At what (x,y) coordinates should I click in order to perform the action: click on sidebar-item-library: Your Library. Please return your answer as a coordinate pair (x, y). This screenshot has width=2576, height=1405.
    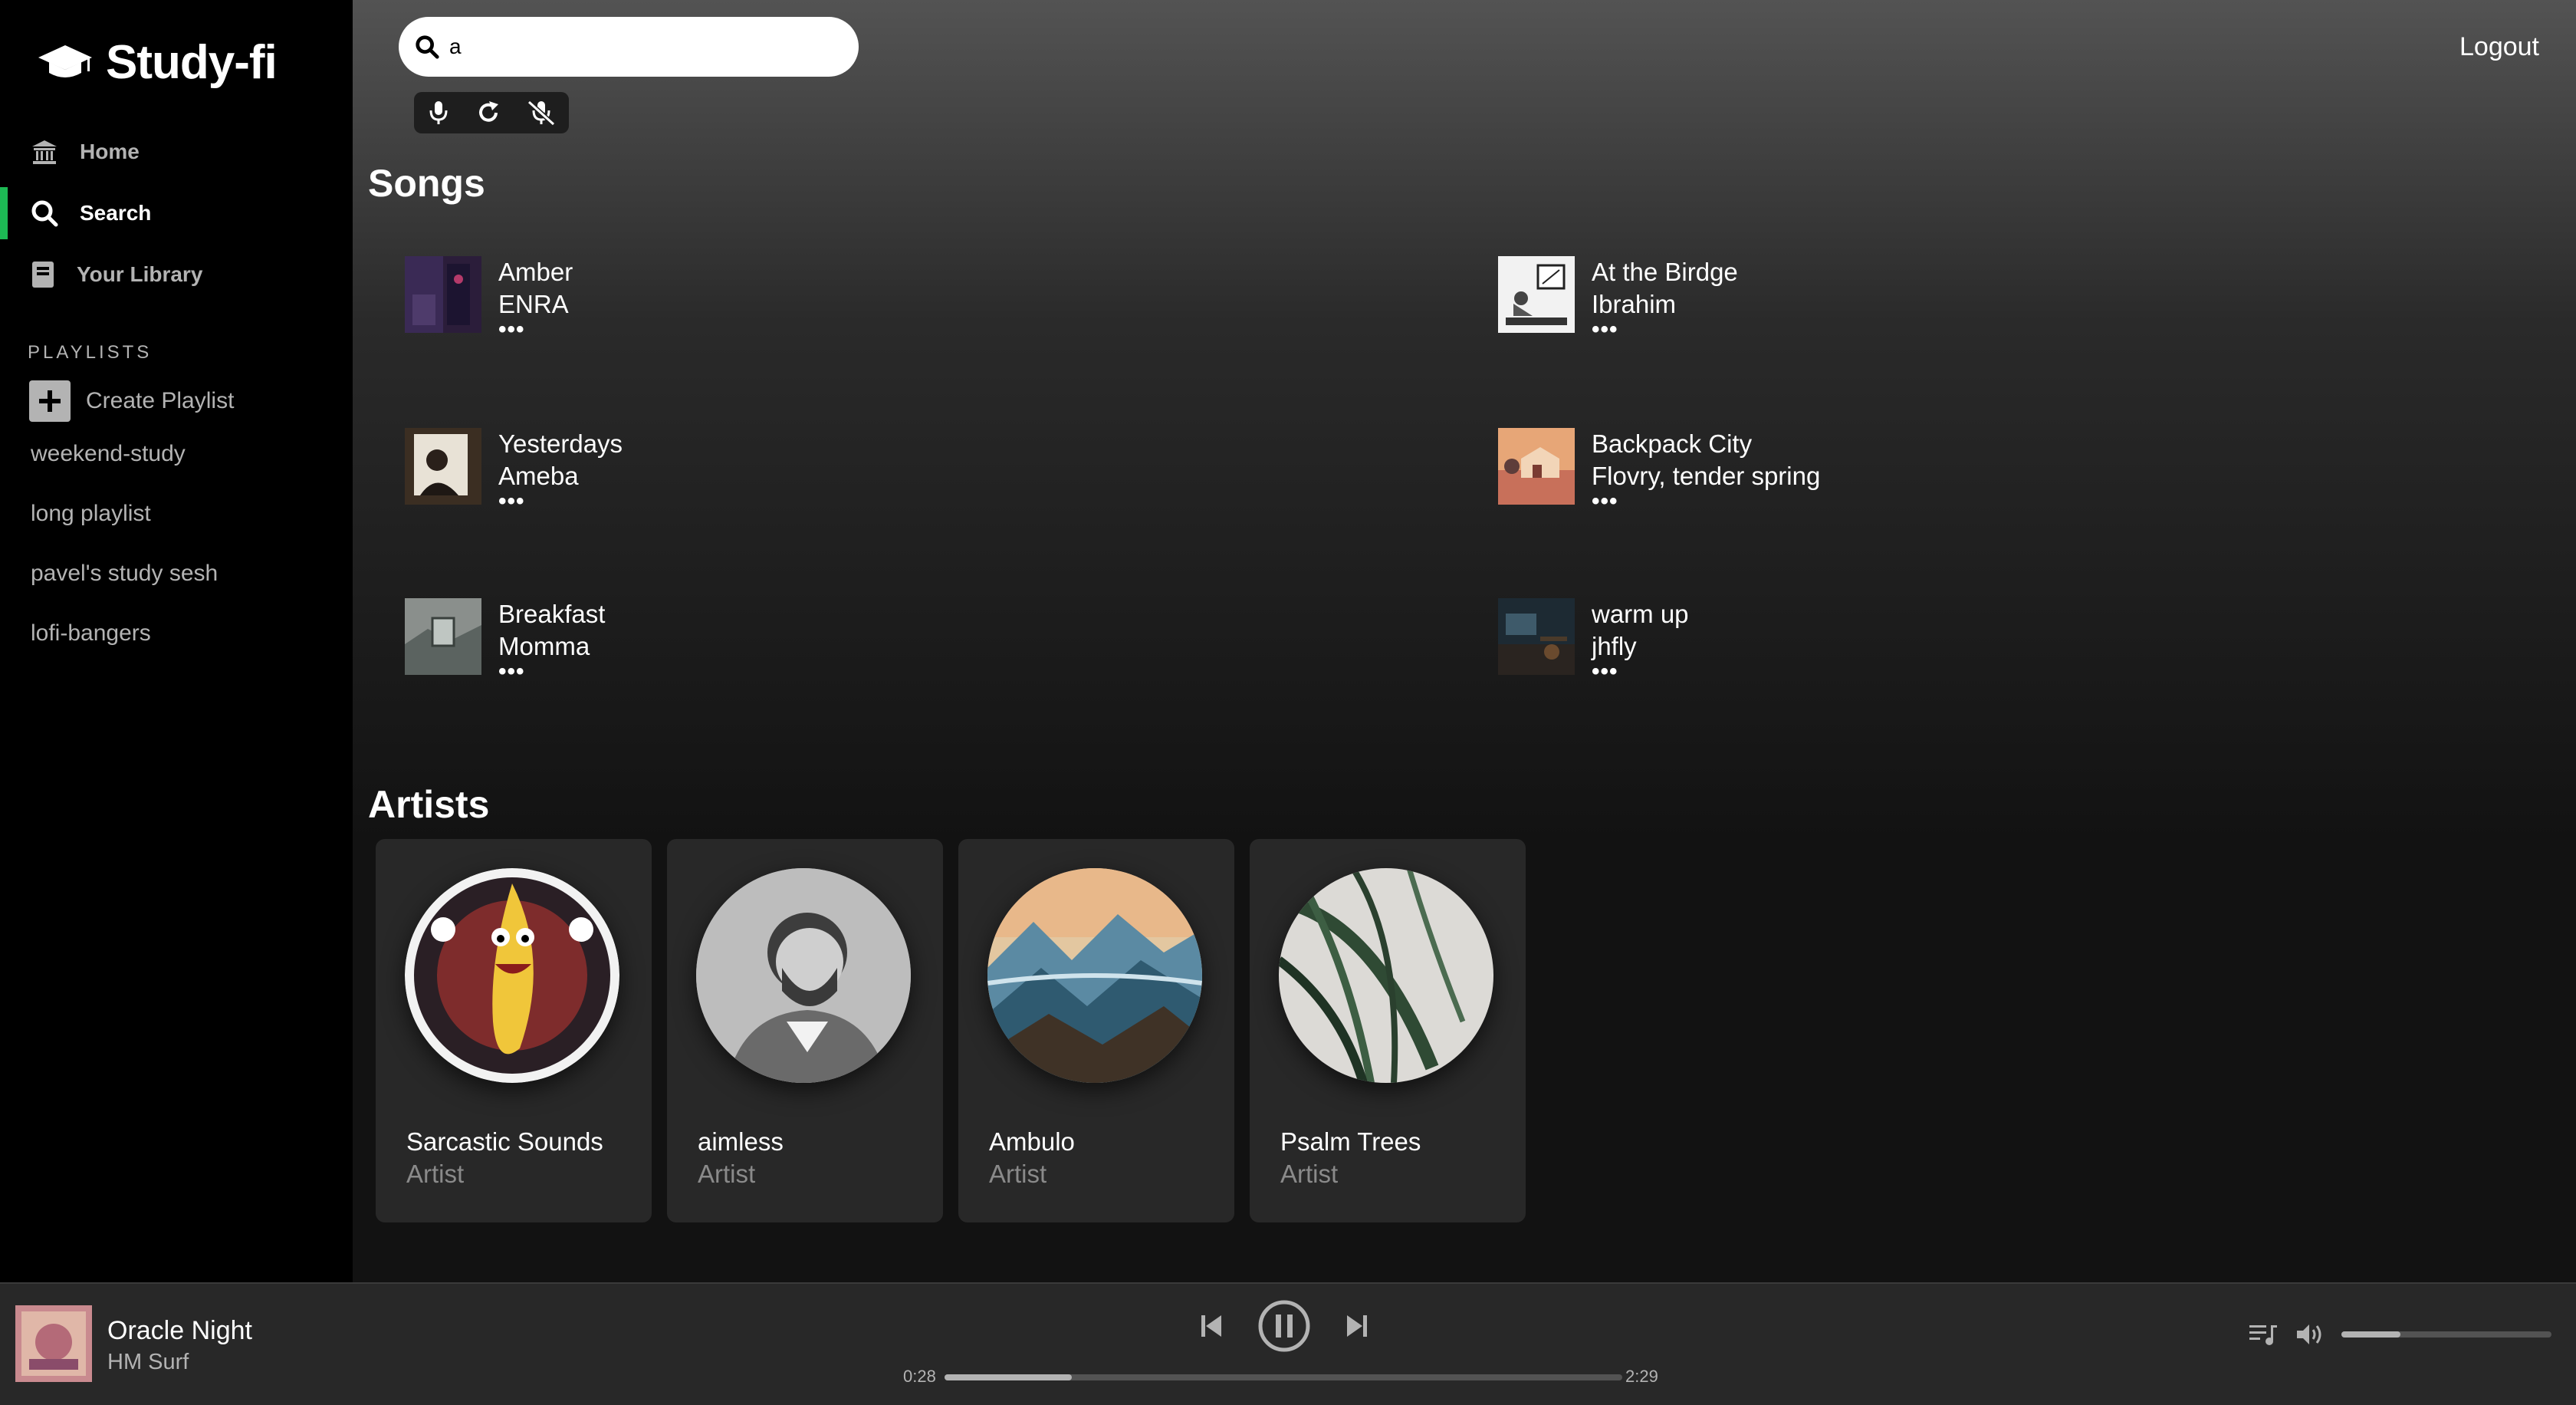
    Looking at the image, I should click on (177, 275).